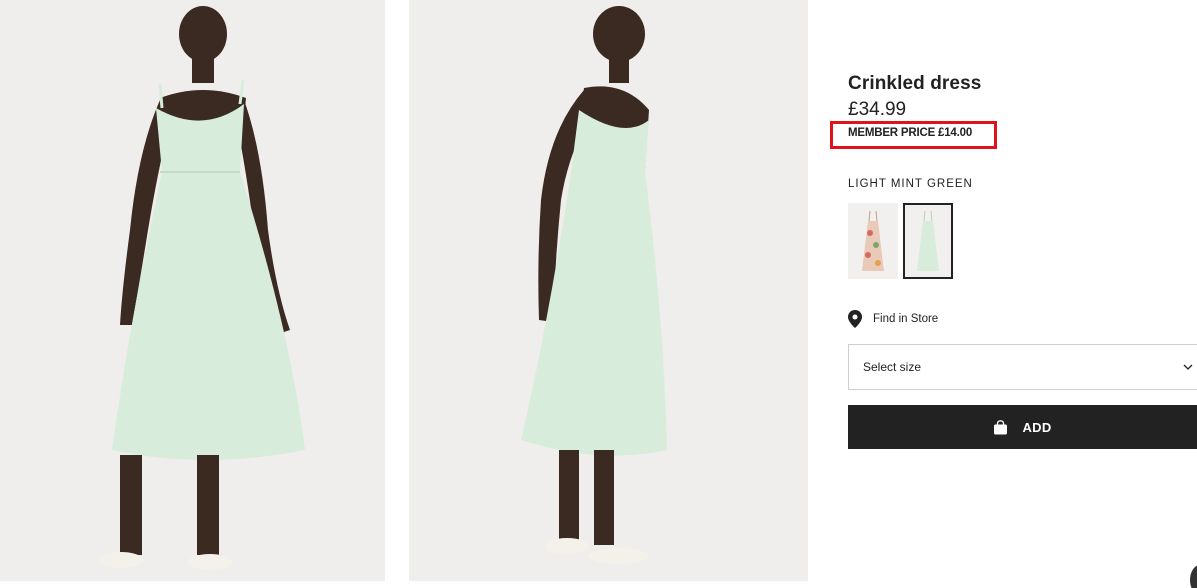 The width and height of the screenshot is (1197, 588). Describe the element at coordinates (892, 367) in the screenshot. I see `size-select-label: Select size` at that location.